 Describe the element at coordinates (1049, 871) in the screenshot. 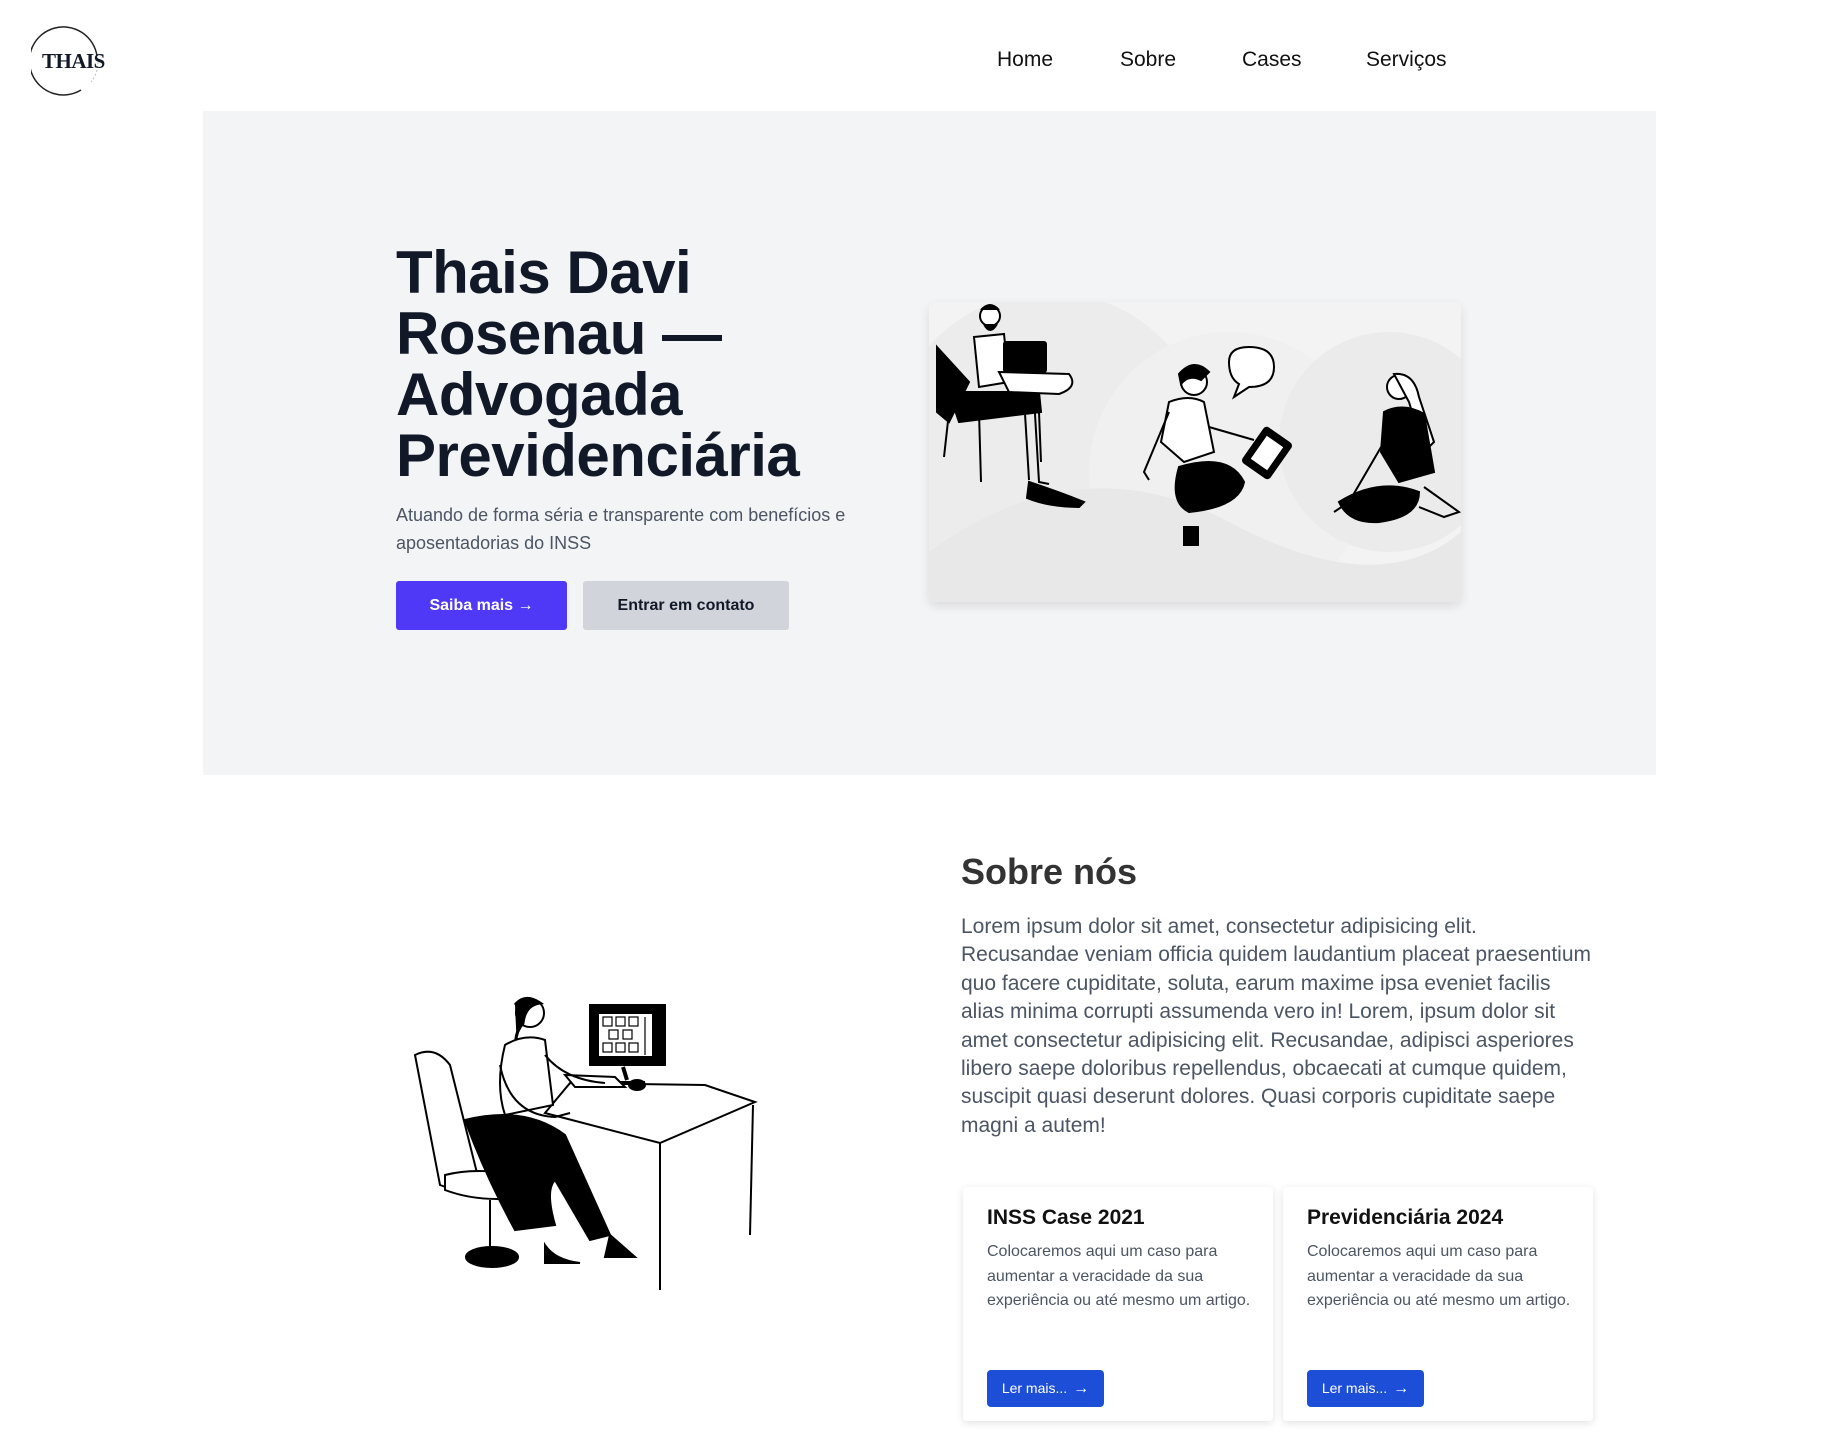

I see `about-title: Sobre nós` at that location.